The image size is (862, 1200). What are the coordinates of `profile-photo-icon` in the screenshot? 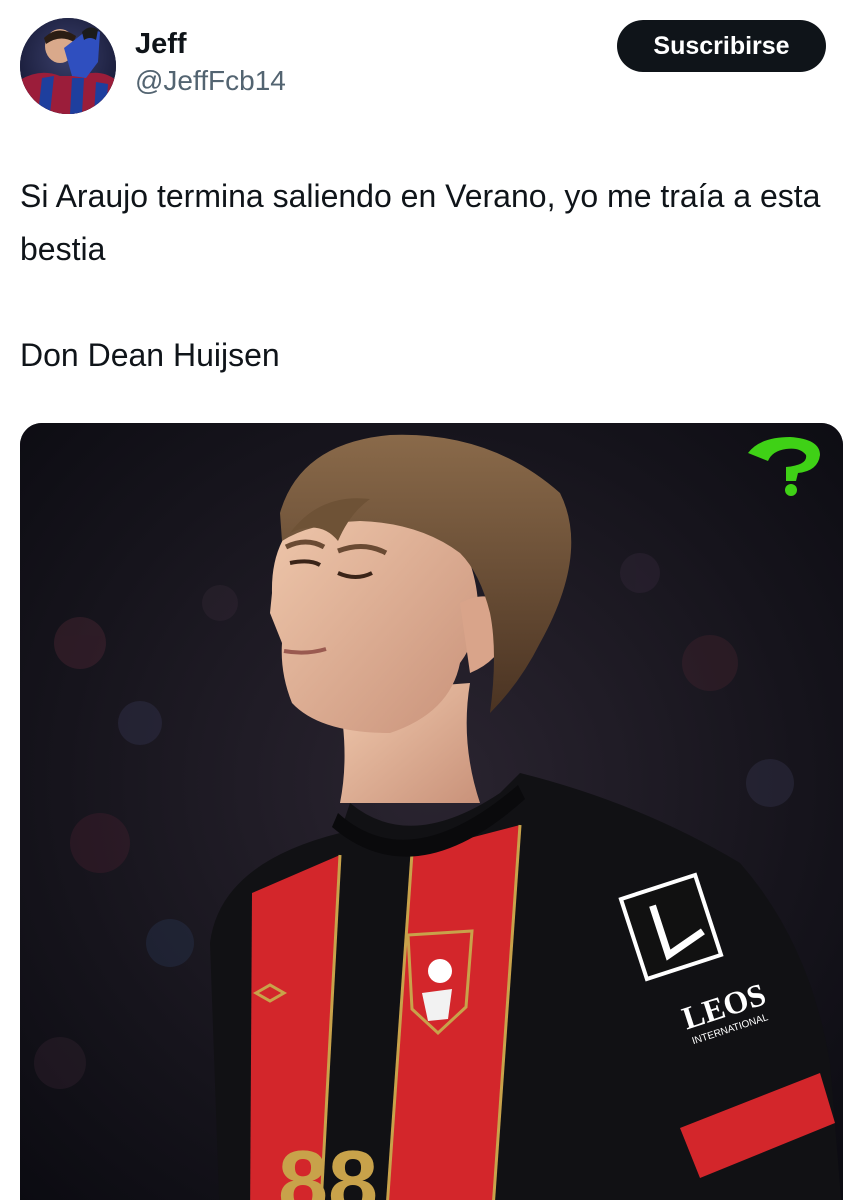 It's located at (68, 66).